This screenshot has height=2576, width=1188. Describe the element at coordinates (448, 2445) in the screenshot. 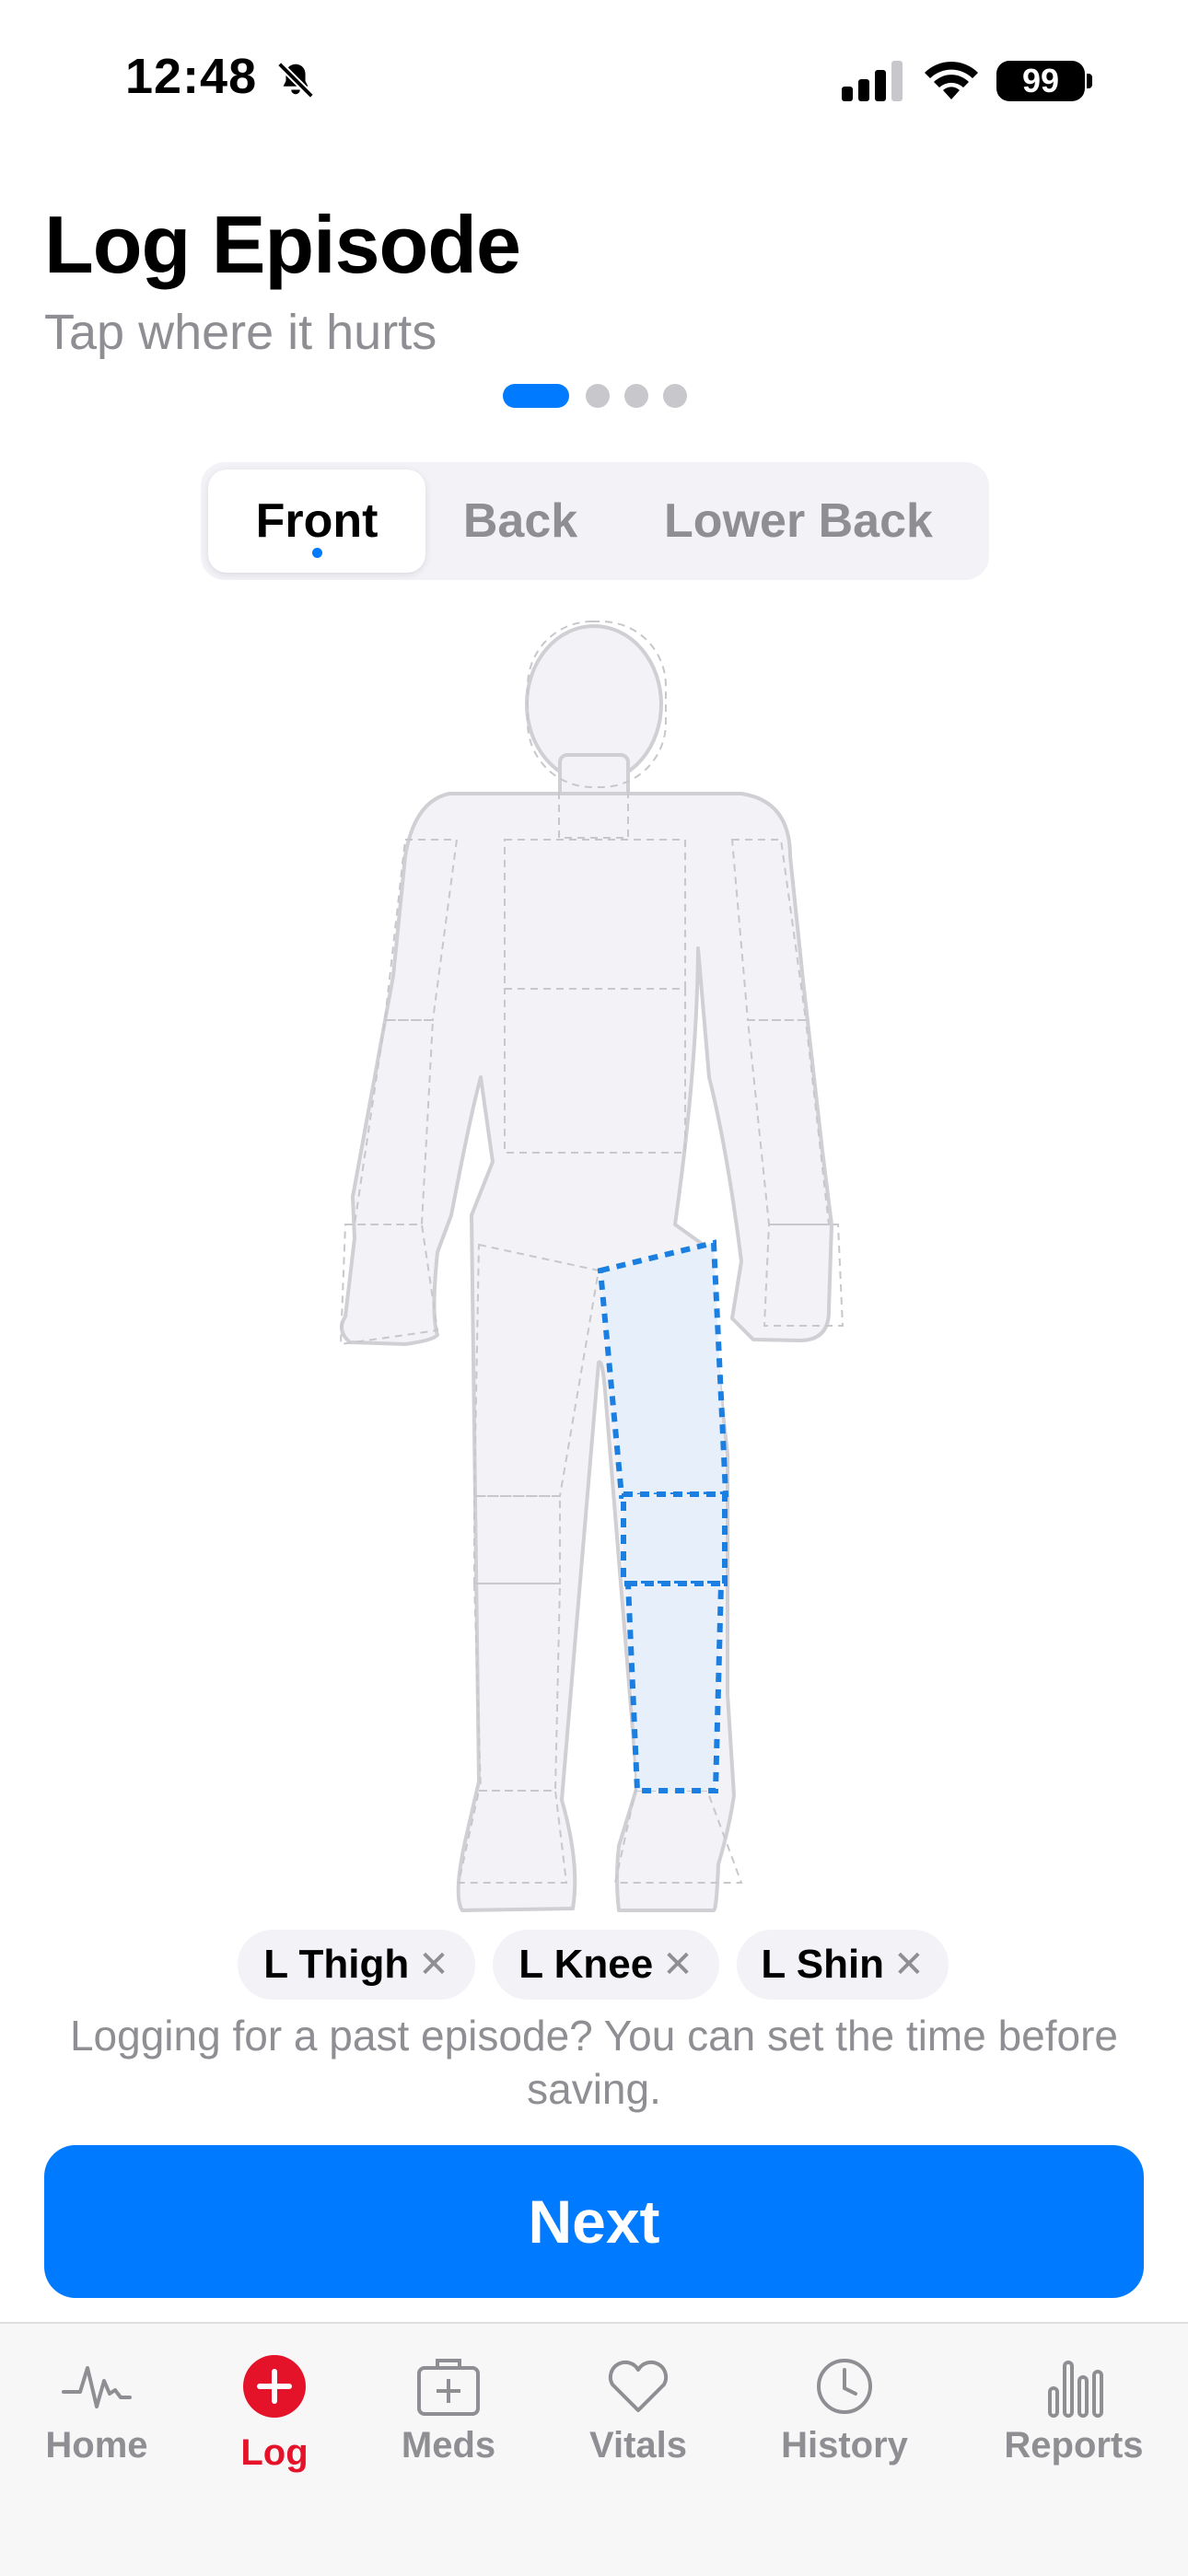

I see `tab-label: Meds` at that location.